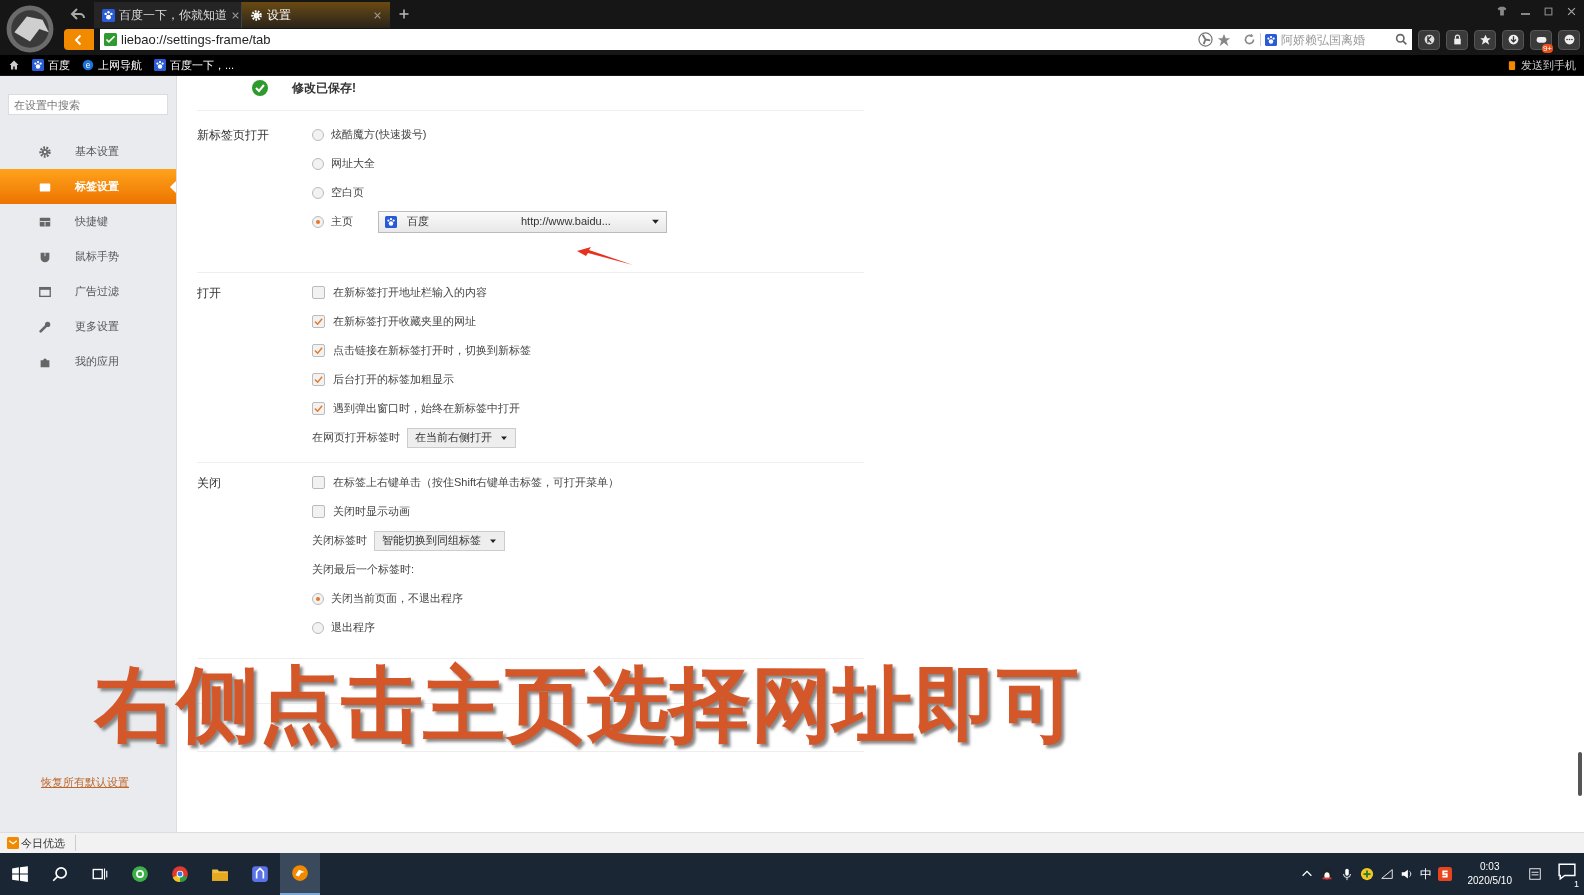 The height and width of the screenshot is (895, 1584). What do you see at coordinates (1567, 870) in the screenshot?
I see `notification-icon` at bounding box center [1567, 870].